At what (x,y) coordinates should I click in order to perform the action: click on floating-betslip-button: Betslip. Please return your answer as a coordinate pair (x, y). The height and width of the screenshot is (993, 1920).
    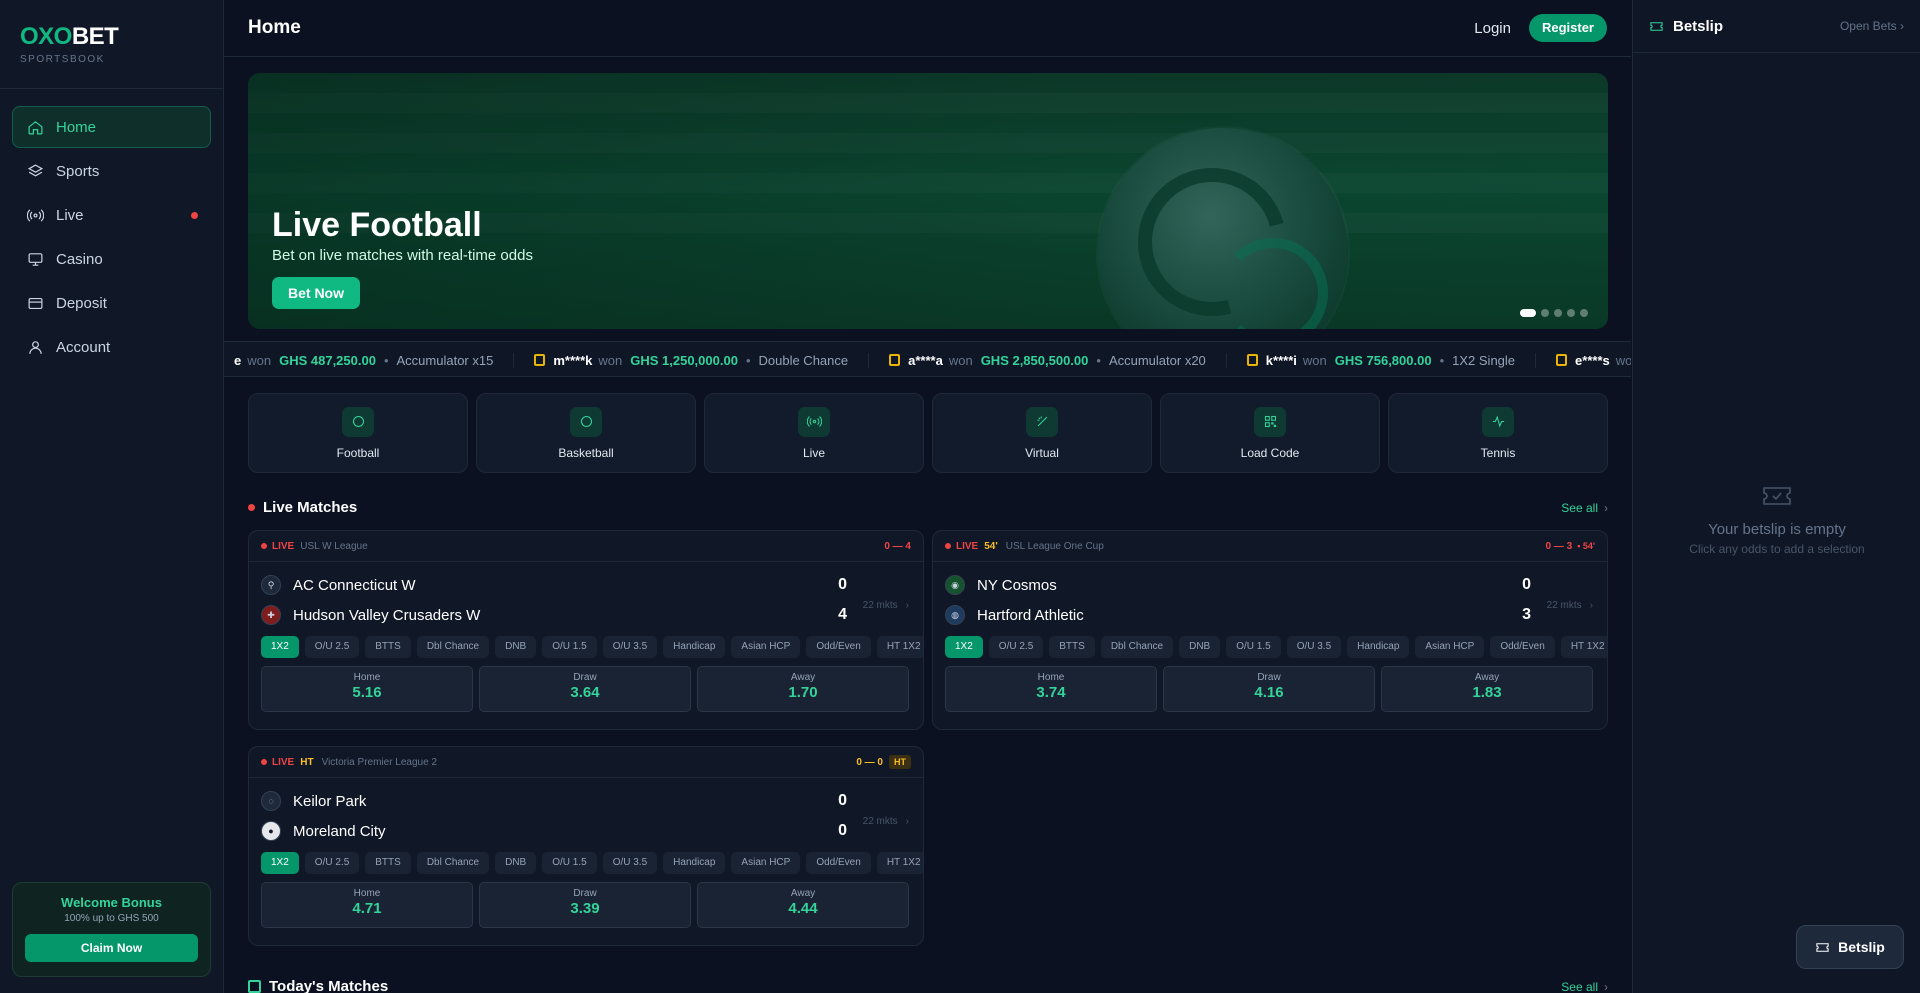
    Looking at the image, I should click on (1850, 947).